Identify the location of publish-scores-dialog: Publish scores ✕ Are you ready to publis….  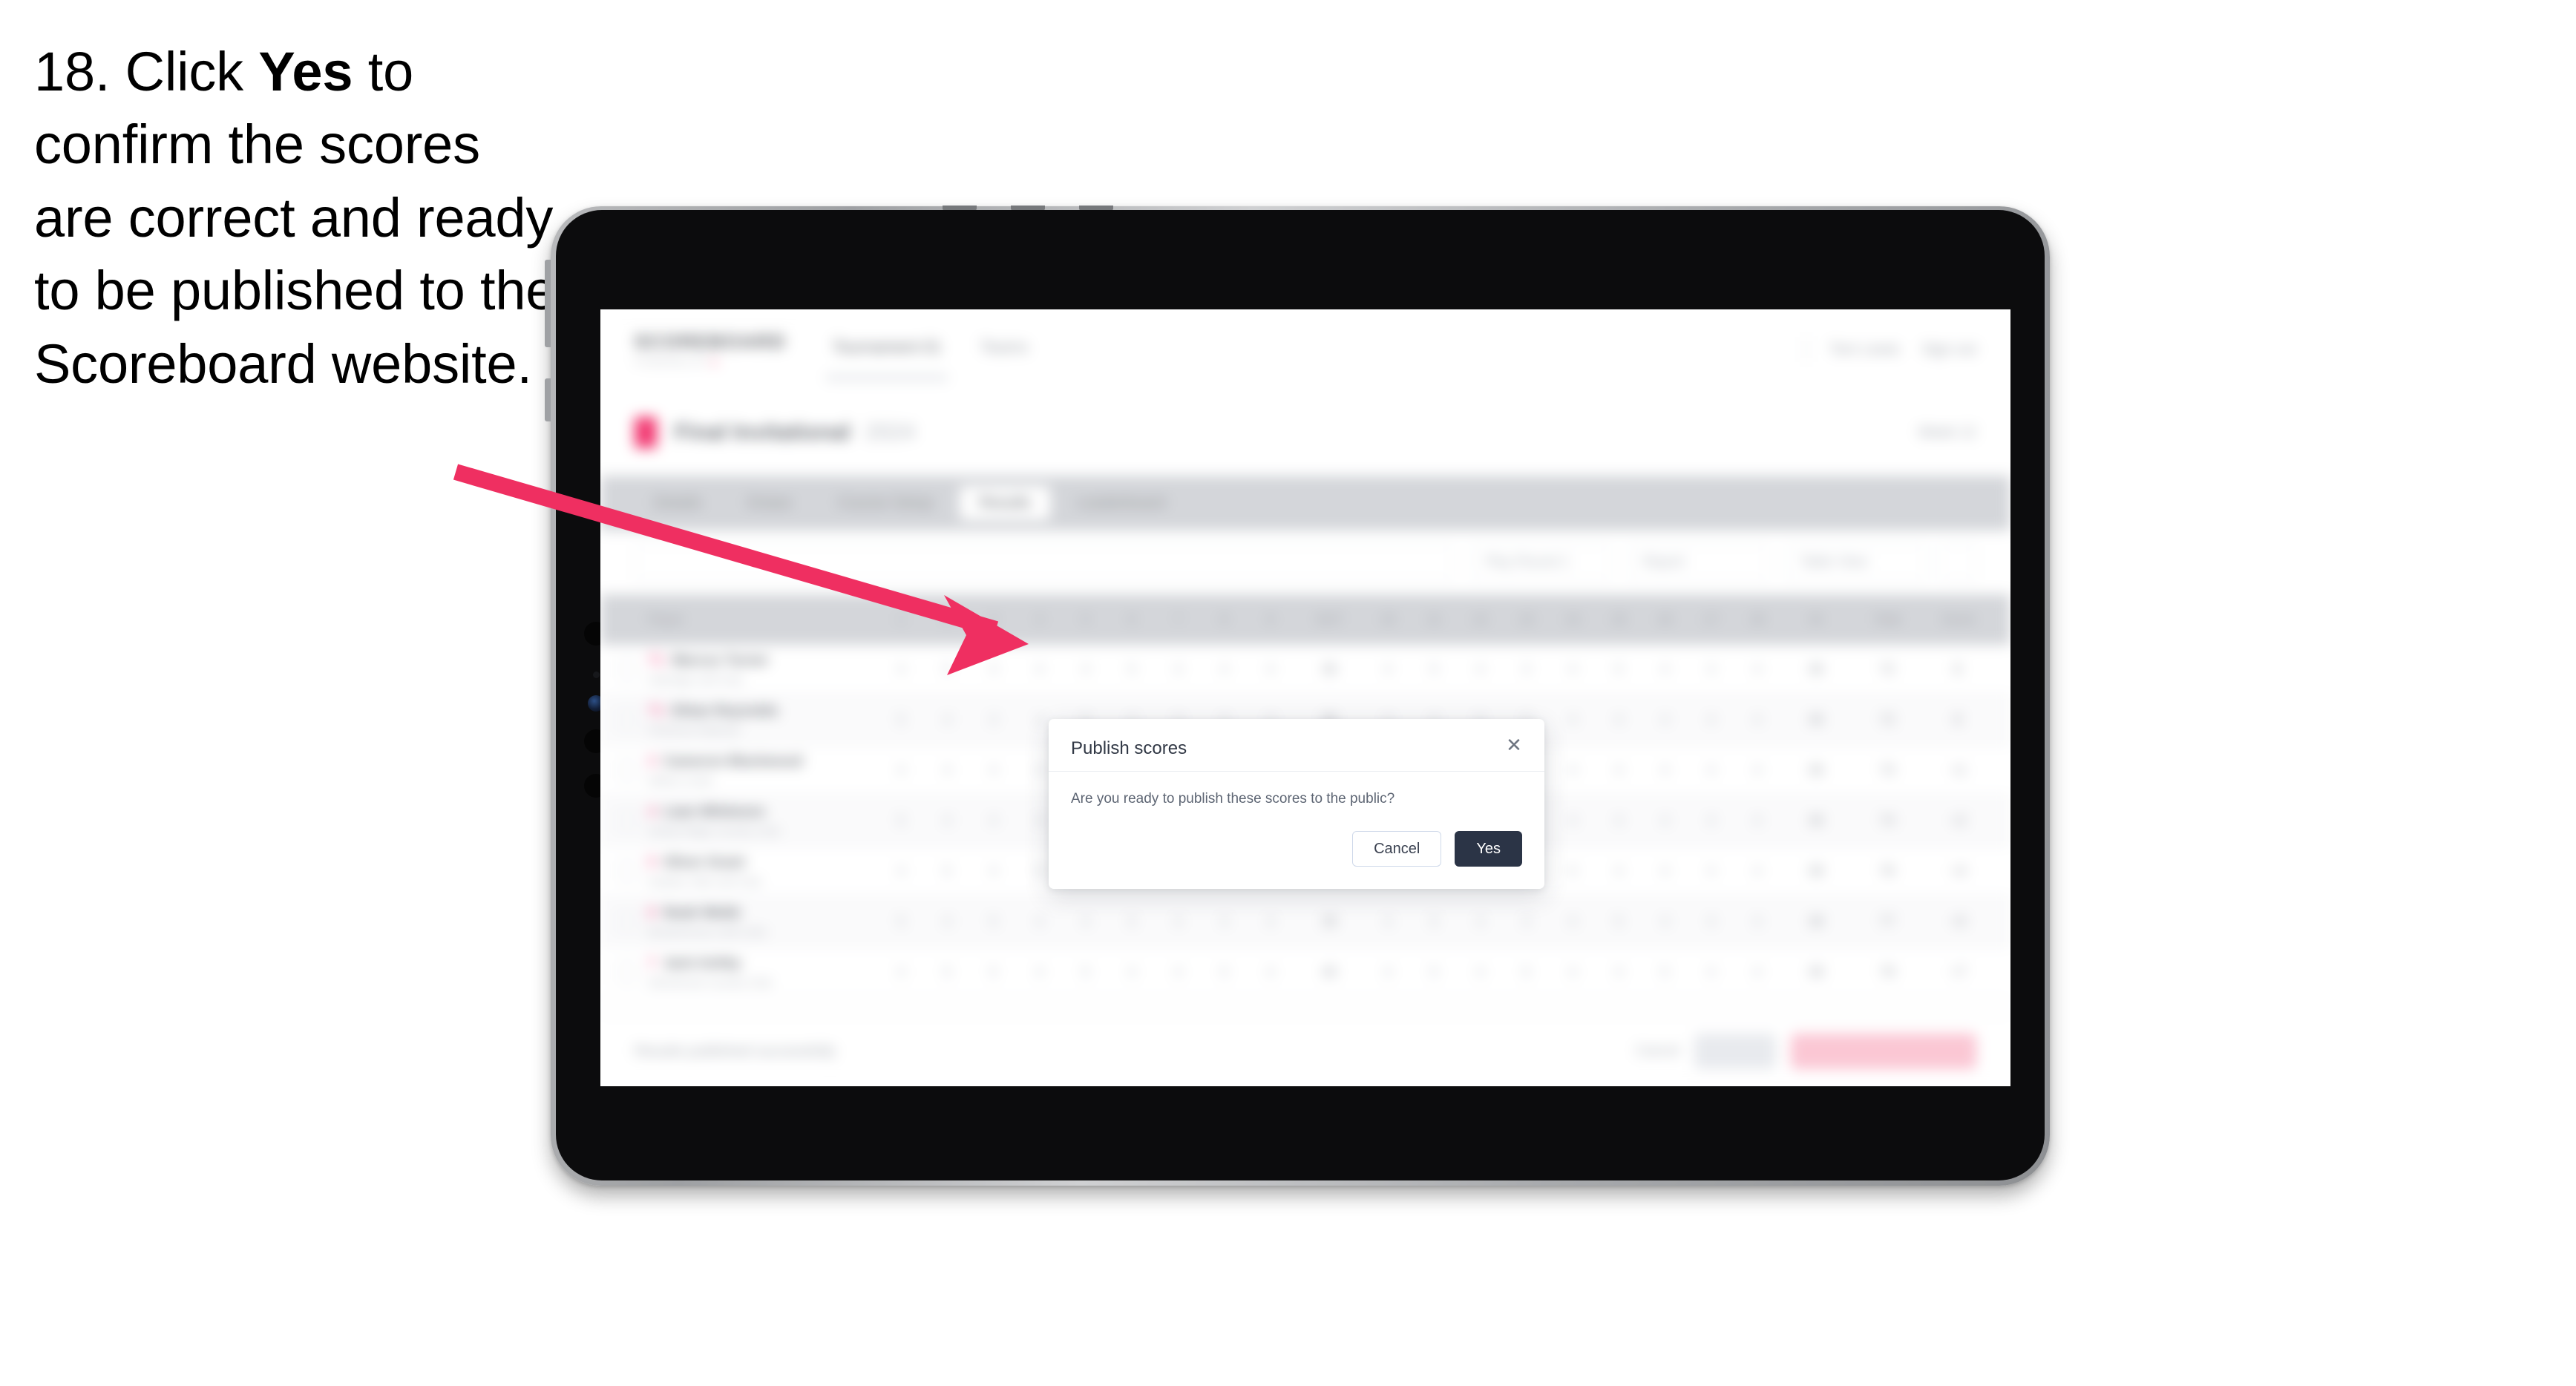
(1296, 804).